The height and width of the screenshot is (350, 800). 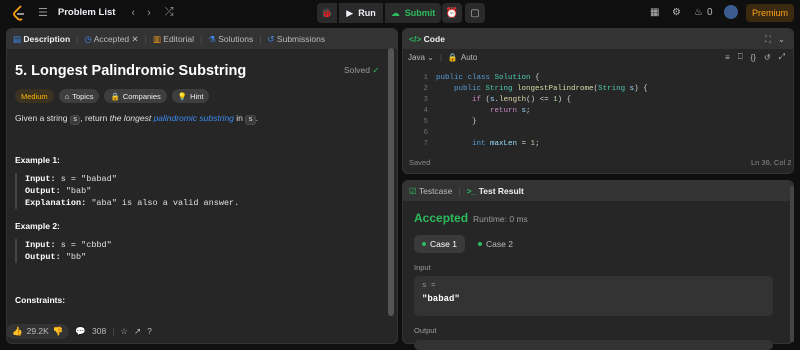 I want to click on palindromic-substring-link: palindromic substring, so click(x=194, y=118).